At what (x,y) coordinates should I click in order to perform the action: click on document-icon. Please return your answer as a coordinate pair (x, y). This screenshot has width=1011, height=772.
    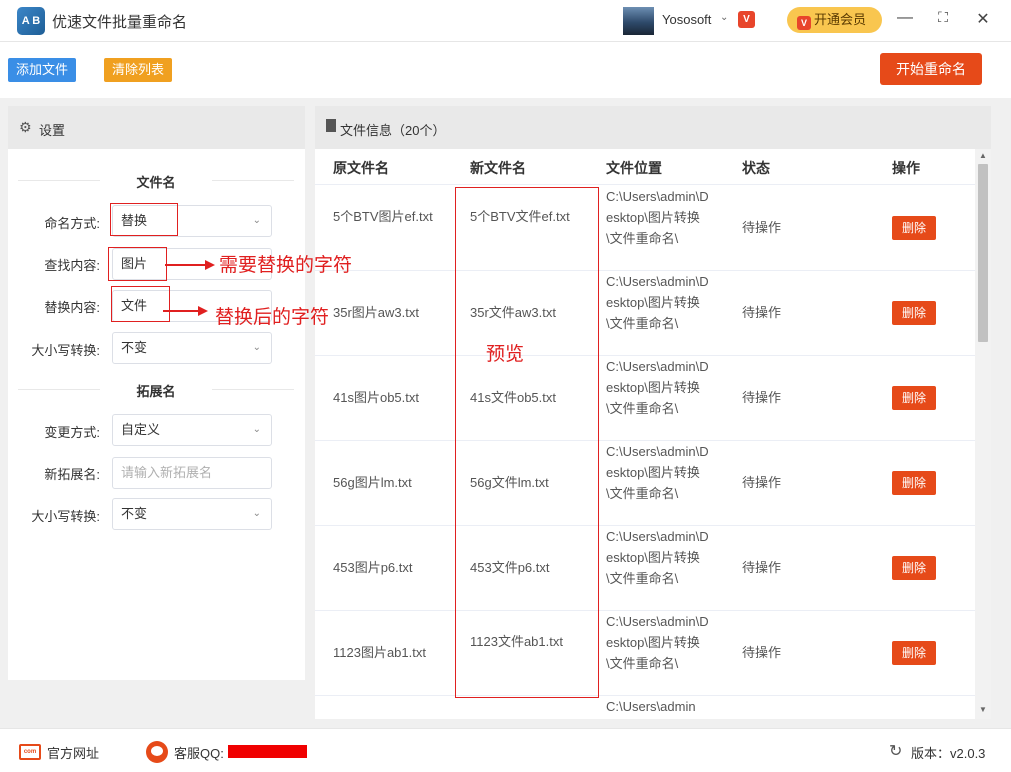
    Looking at the image, I should click on (331, 125).